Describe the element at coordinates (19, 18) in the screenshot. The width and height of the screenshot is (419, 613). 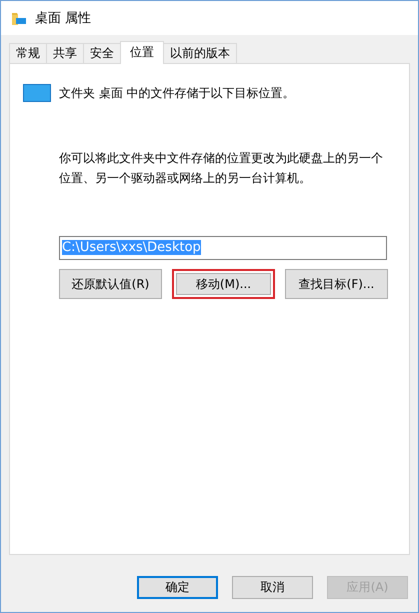
I see `folder-icon` at that location.